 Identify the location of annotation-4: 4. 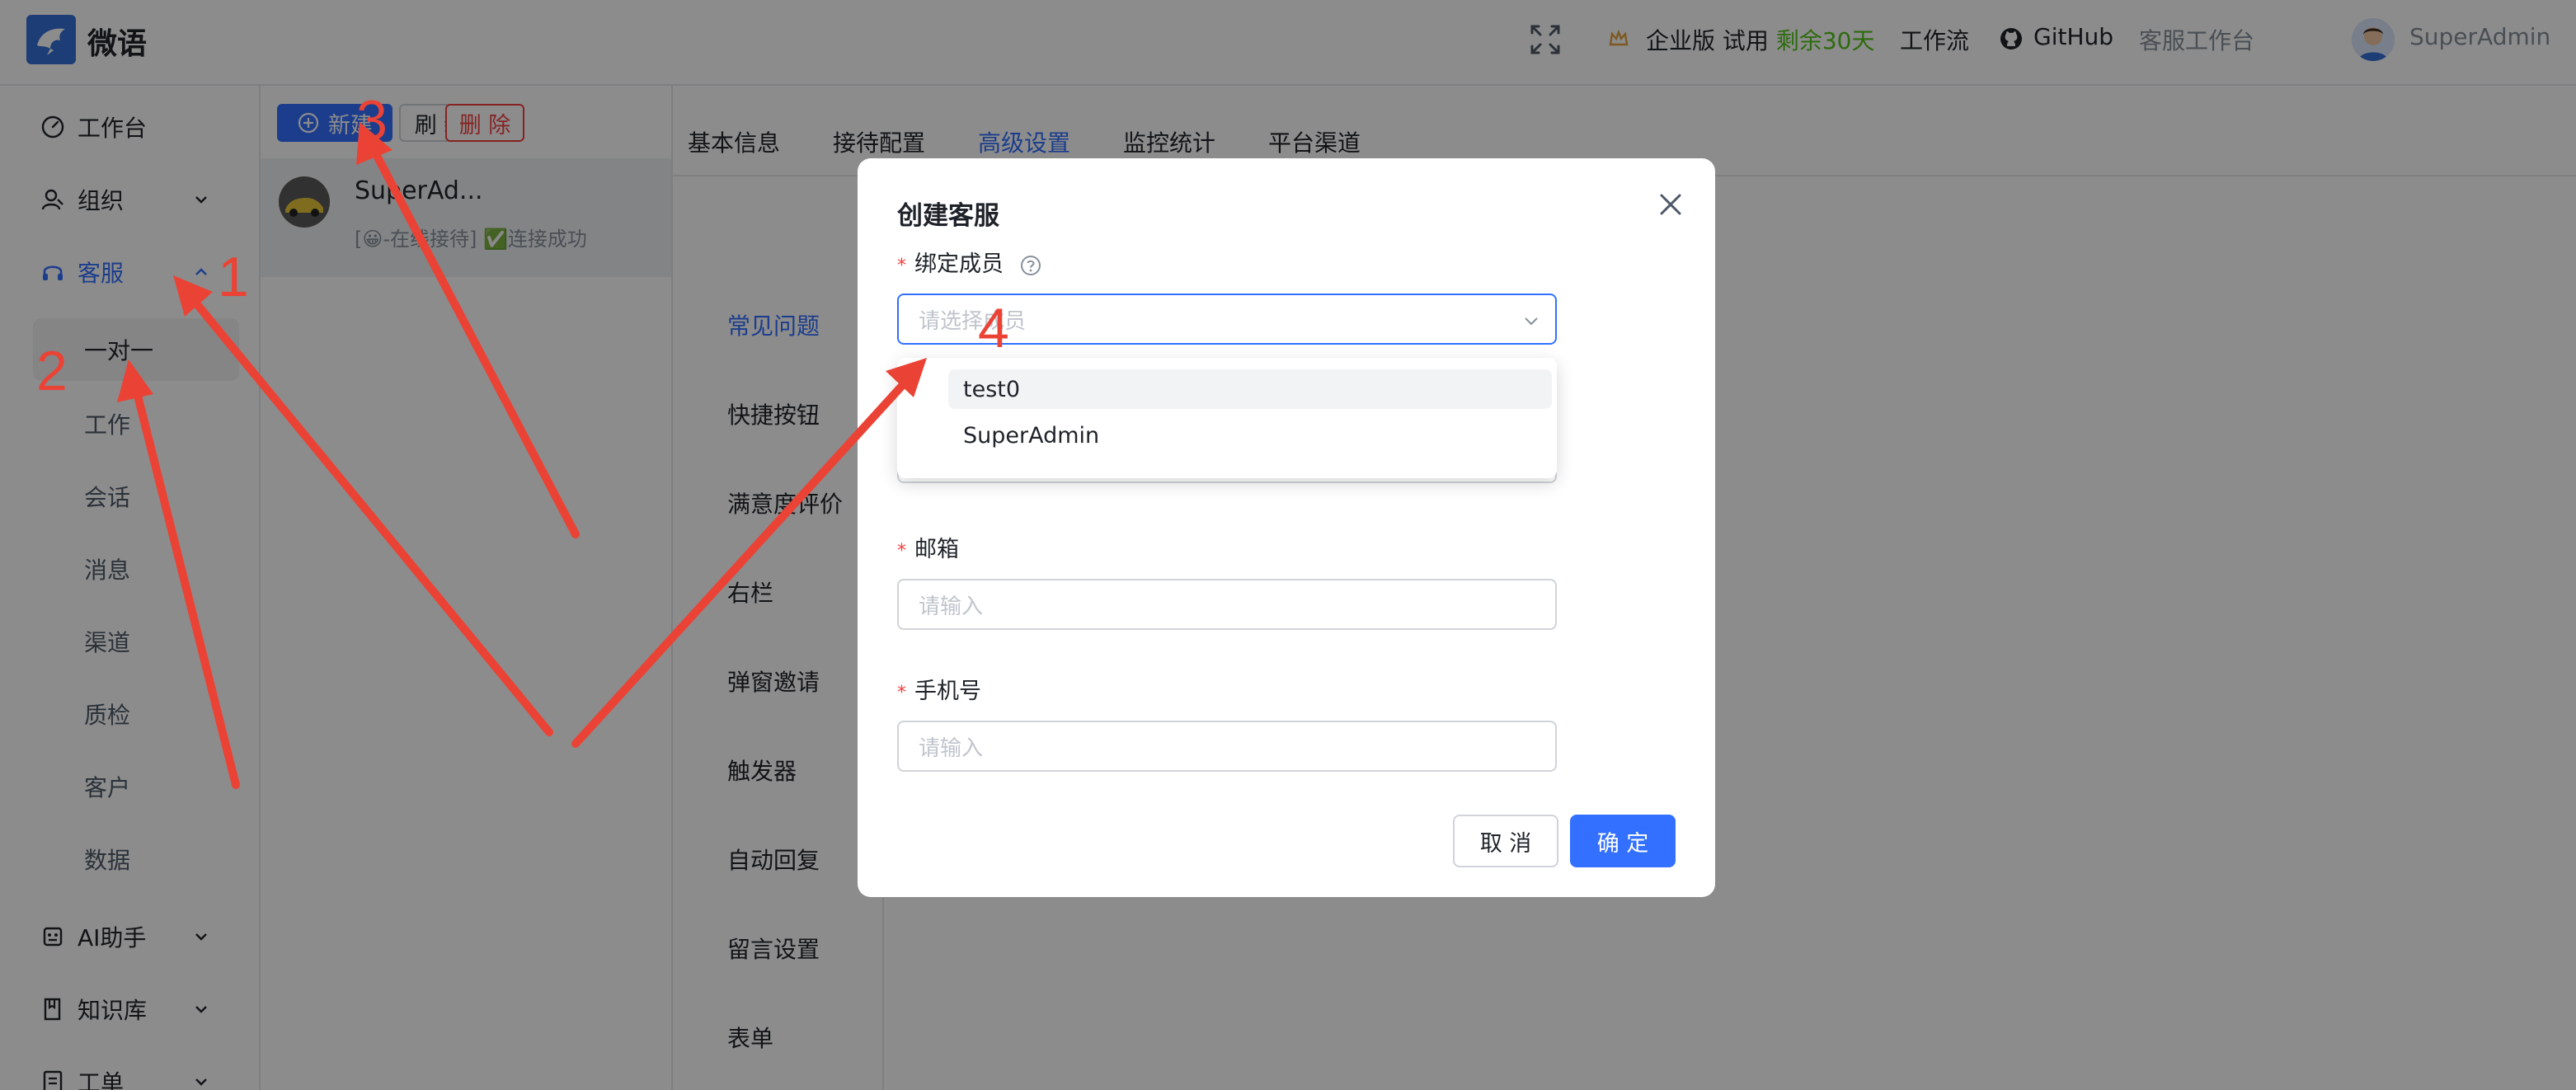
(993, 328).